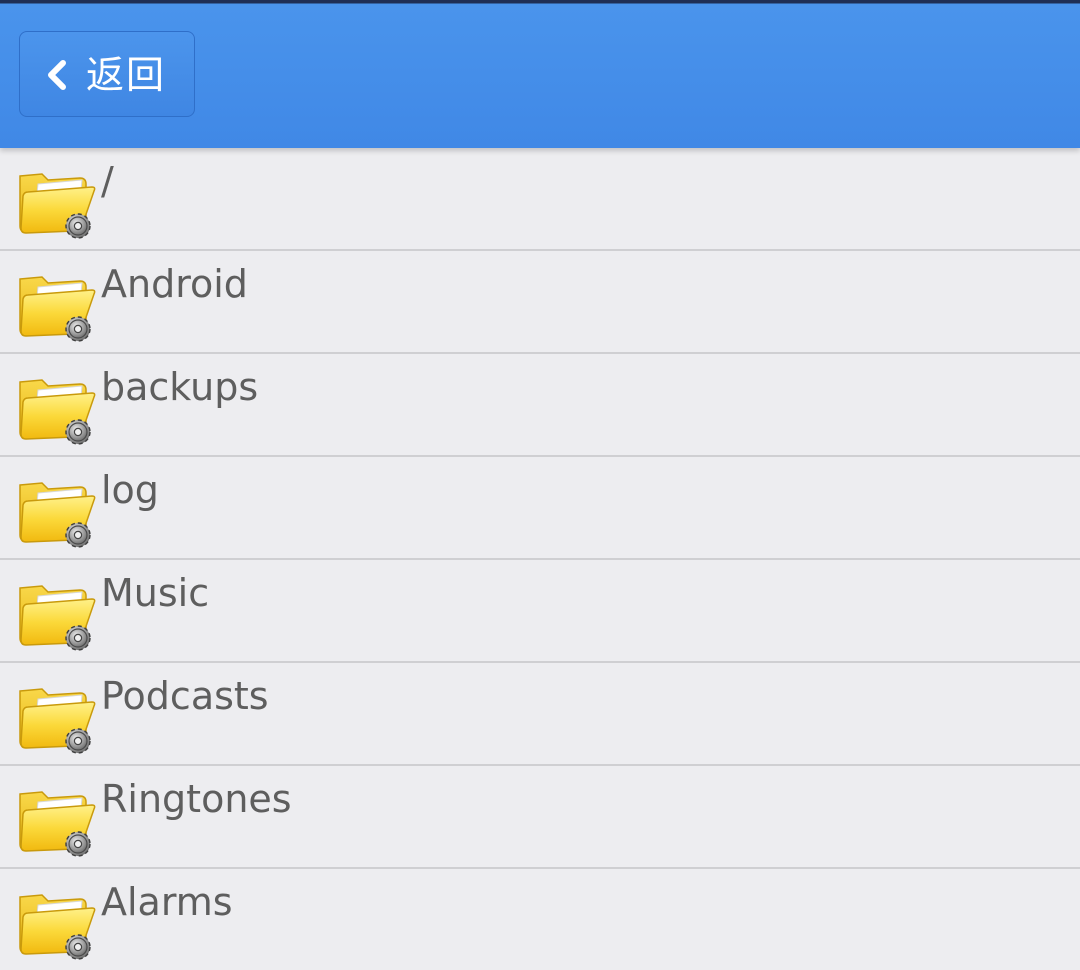 The height and width of the screenshot is (970, 1080). I want to click on list-item: /, so click(540, 199).